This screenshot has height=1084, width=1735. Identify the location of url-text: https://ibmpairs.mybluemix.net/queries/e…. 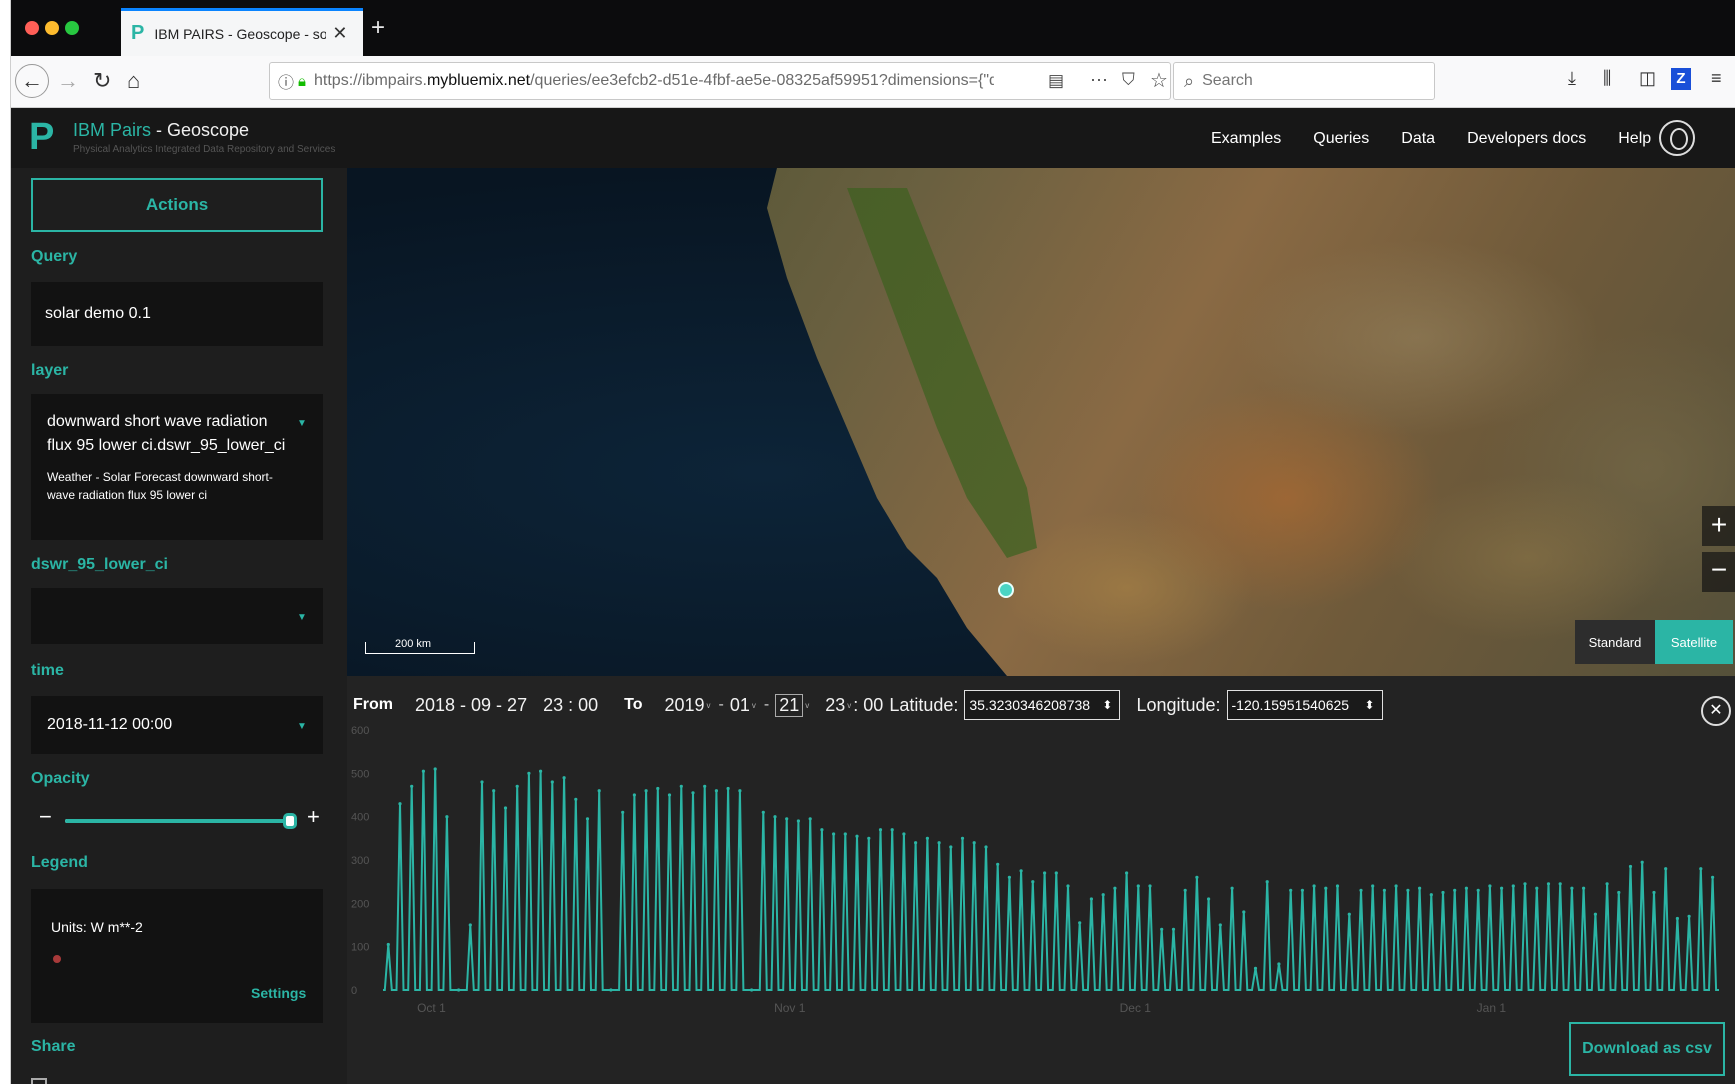
(654, 81).